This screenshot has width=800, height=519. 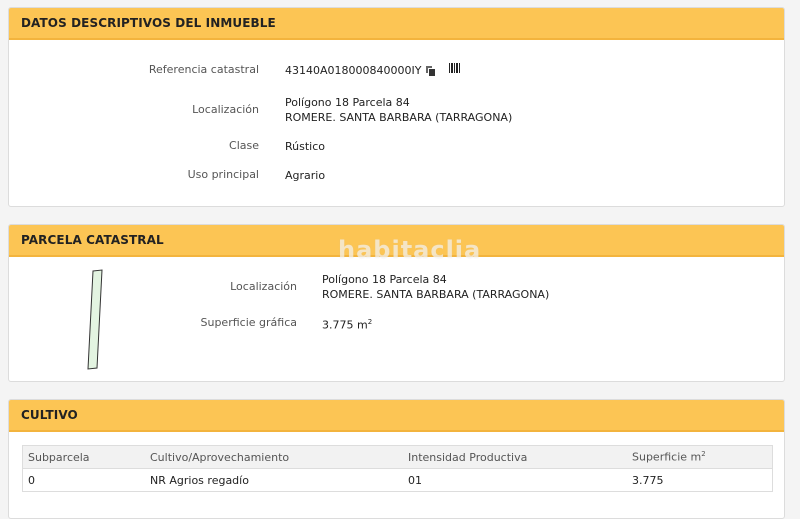 I want to click on col-intensidad: Intensidad Productiva, so click(x=515, y=457).